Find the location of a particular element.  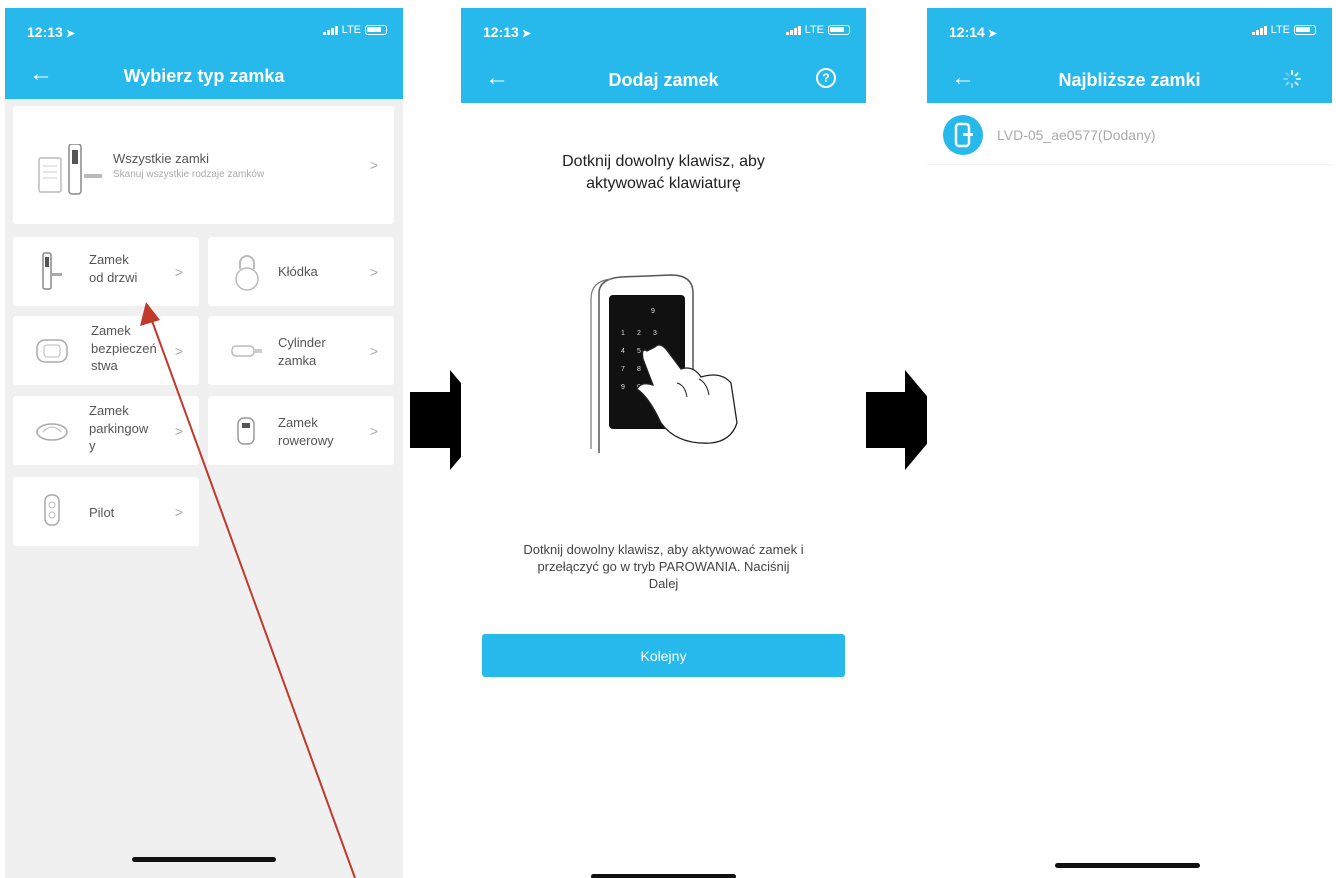

page-title: Najbliższe zamki is located at coordinates (1129, 80).